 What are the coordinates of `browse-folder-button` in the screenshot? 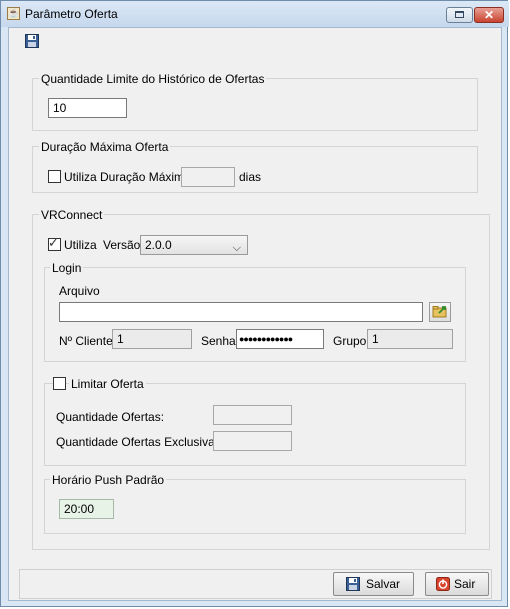 It's located at (440, 312).